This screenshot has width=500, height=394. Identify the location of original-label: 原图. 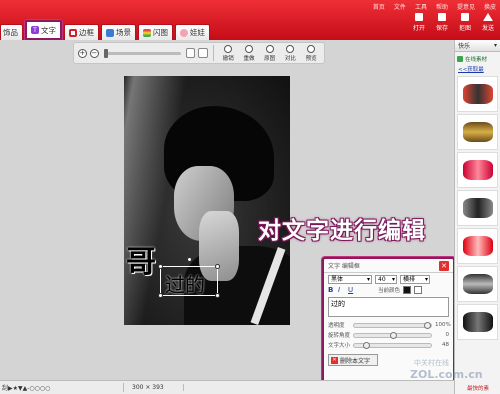
(270, 58).